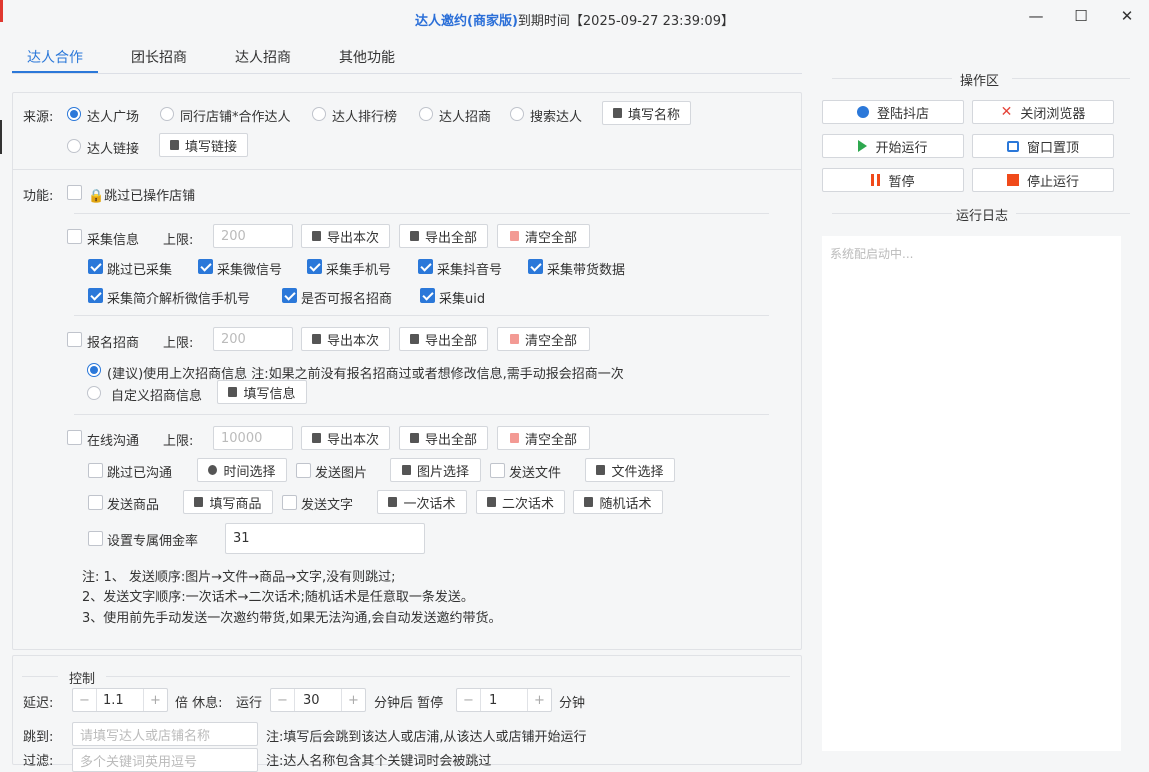 The width and height of the screenshot is (1149, 772). I want to click on opt-skip-collected-label: 跳过已采集, so click(139, 268).